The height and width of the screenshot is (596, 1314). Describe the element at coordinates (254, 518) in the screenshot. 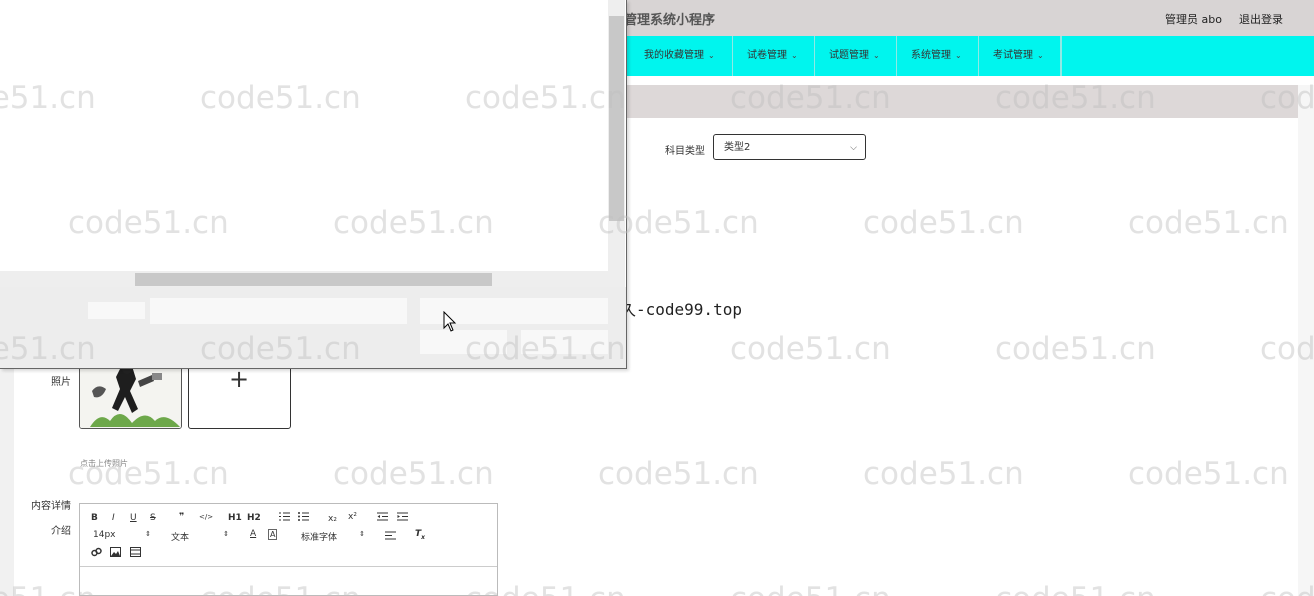

I see `h2-button: H2` at that location.